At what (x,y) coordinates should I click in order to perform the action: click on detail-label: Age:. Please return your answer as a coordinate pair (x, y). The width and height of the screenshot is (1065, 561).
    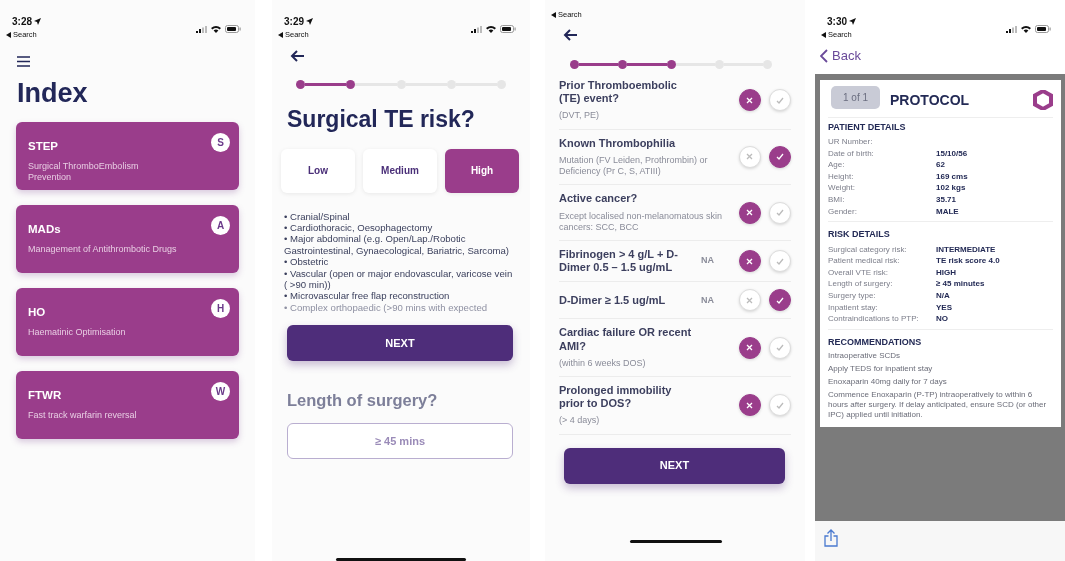
    Looking at the image, I should click on (837, 165).